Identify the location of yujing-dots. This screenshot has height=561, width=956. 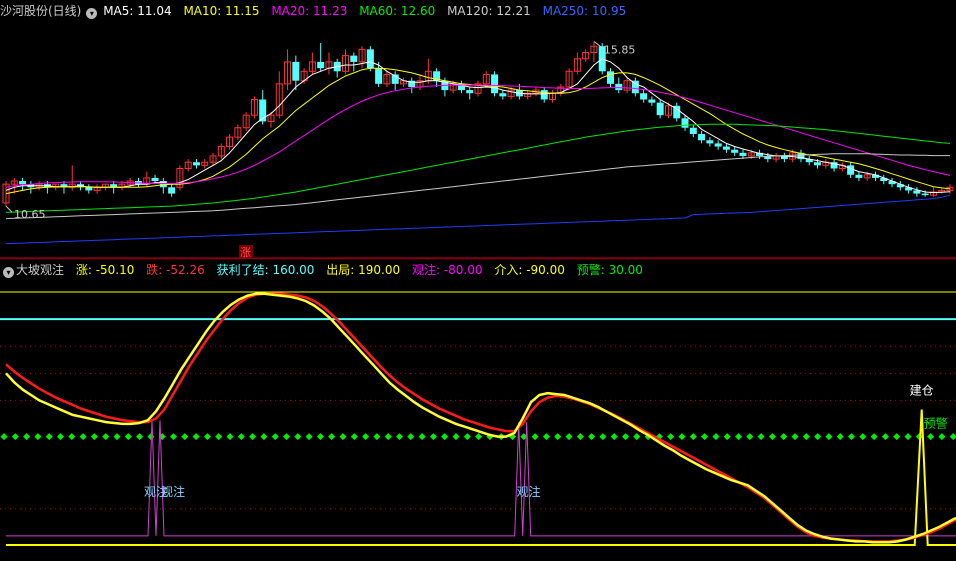
(478, 437).